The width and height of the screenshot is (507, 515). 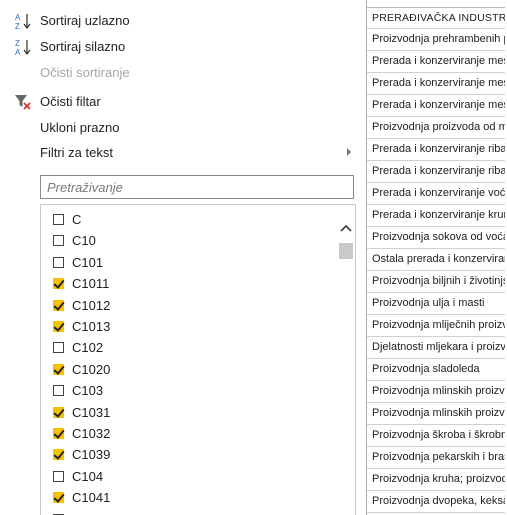 I want to click on list-item-label: C1012, so click(x=91, y=305).